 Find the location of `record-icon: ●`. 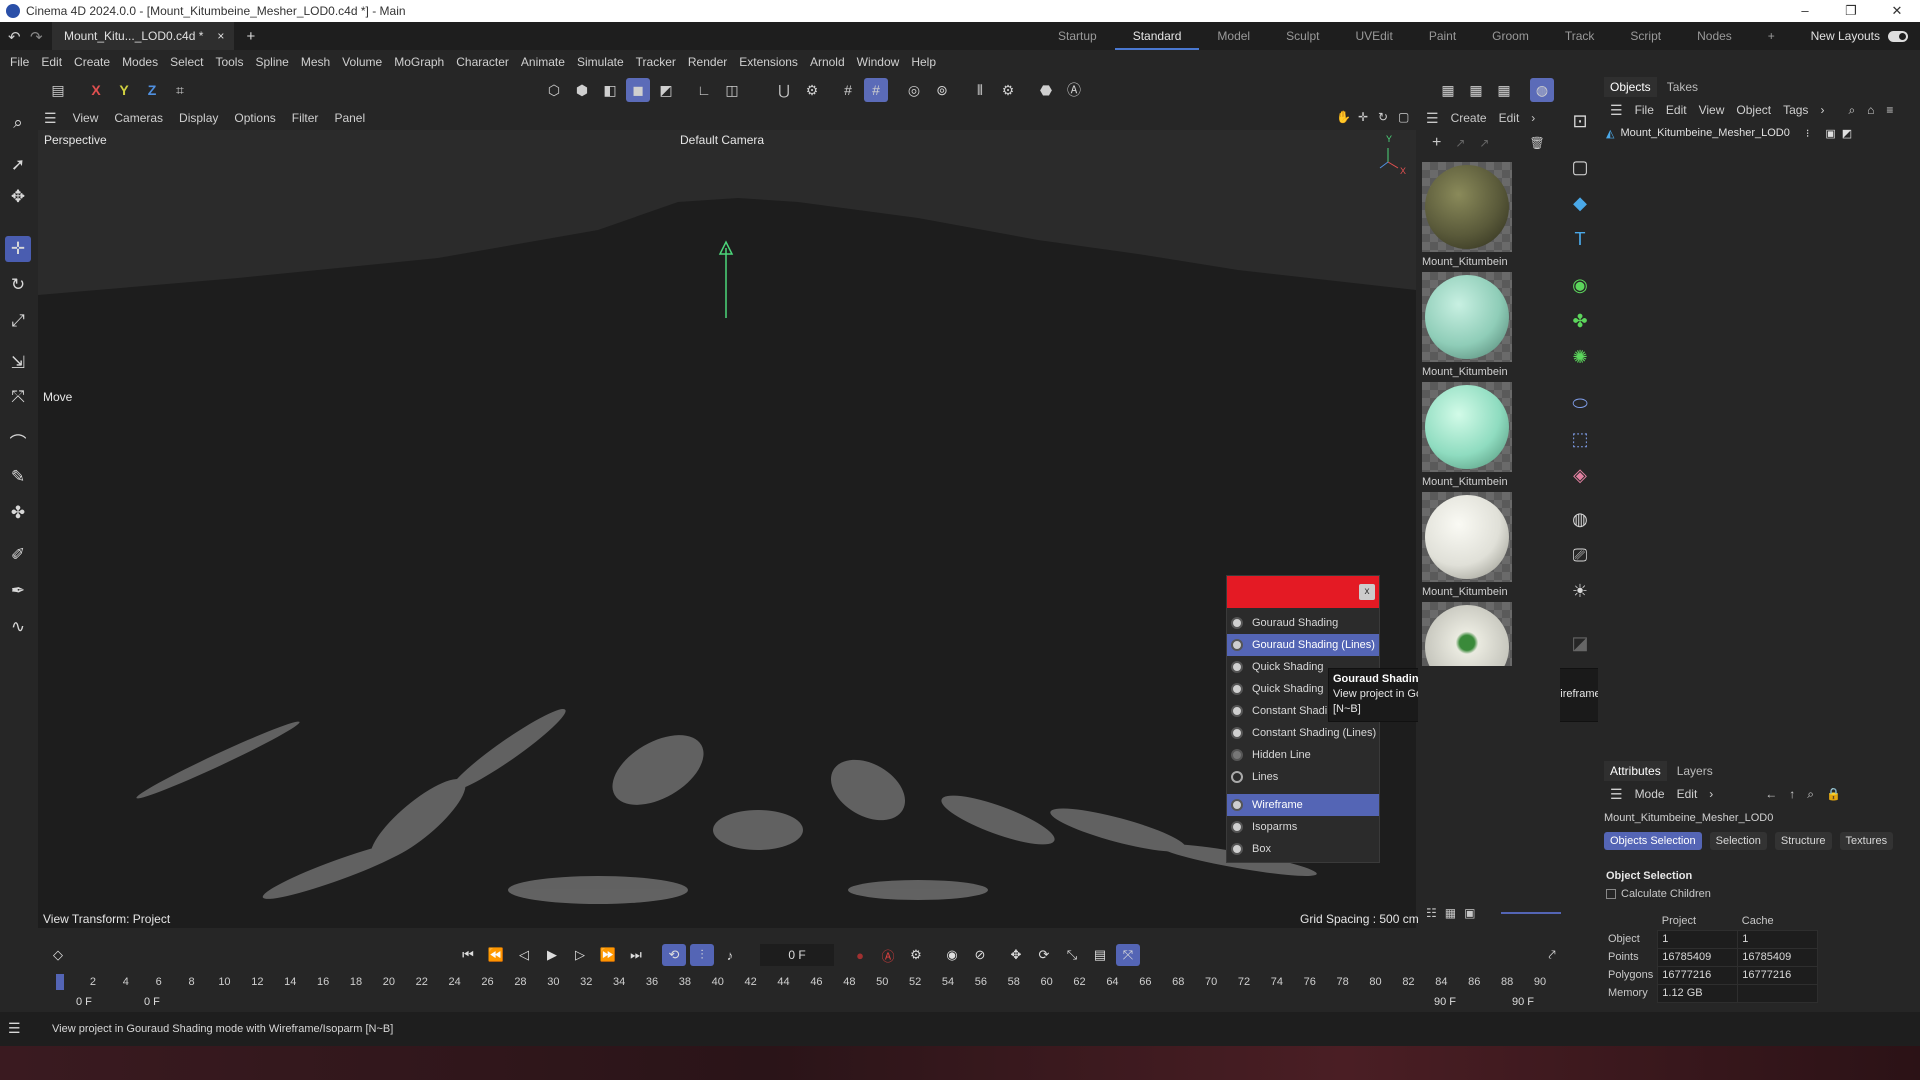

record-icon: ● is located at coordinates (860, 955).